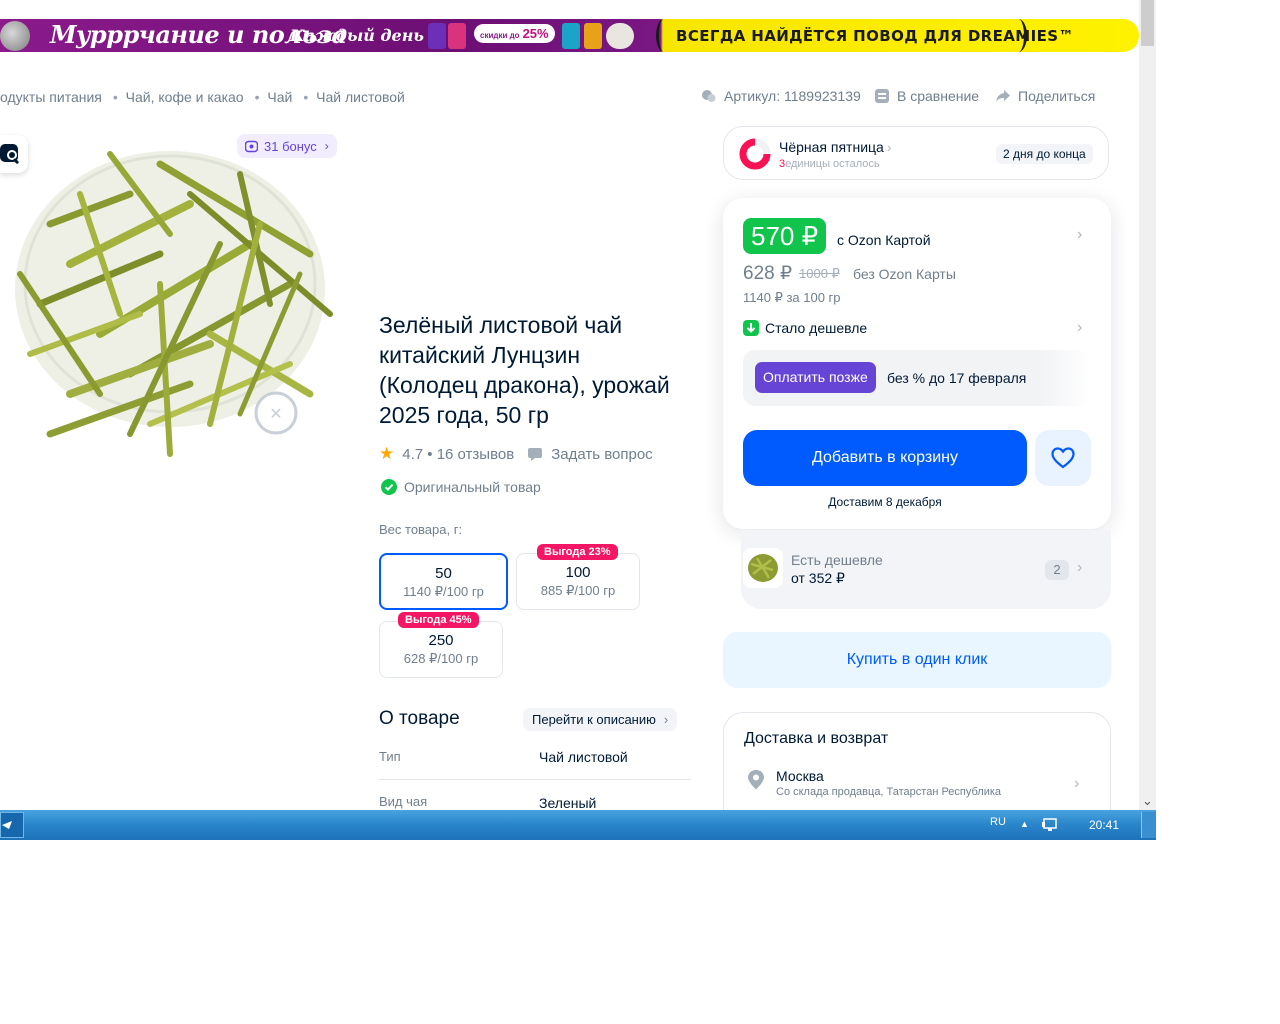  Describe the element at coordinates (709, 96) in the screenshot. I see `chat-bubbles-icon` at that location.